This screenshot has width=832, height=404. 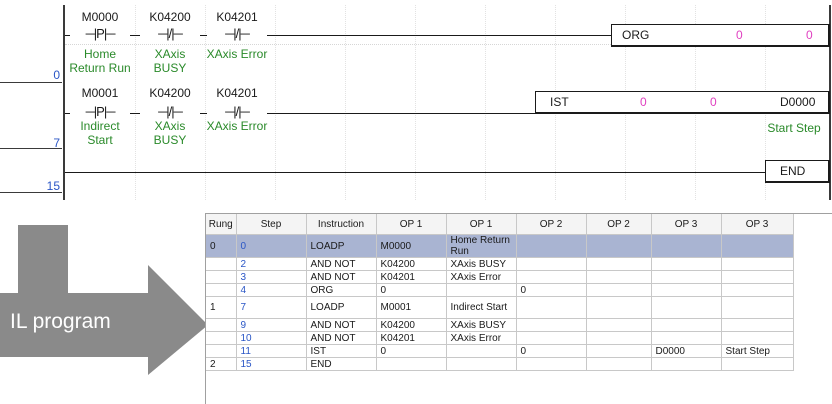 I want to click on device-comment: Home Return Run, so click(x=100, y=61).